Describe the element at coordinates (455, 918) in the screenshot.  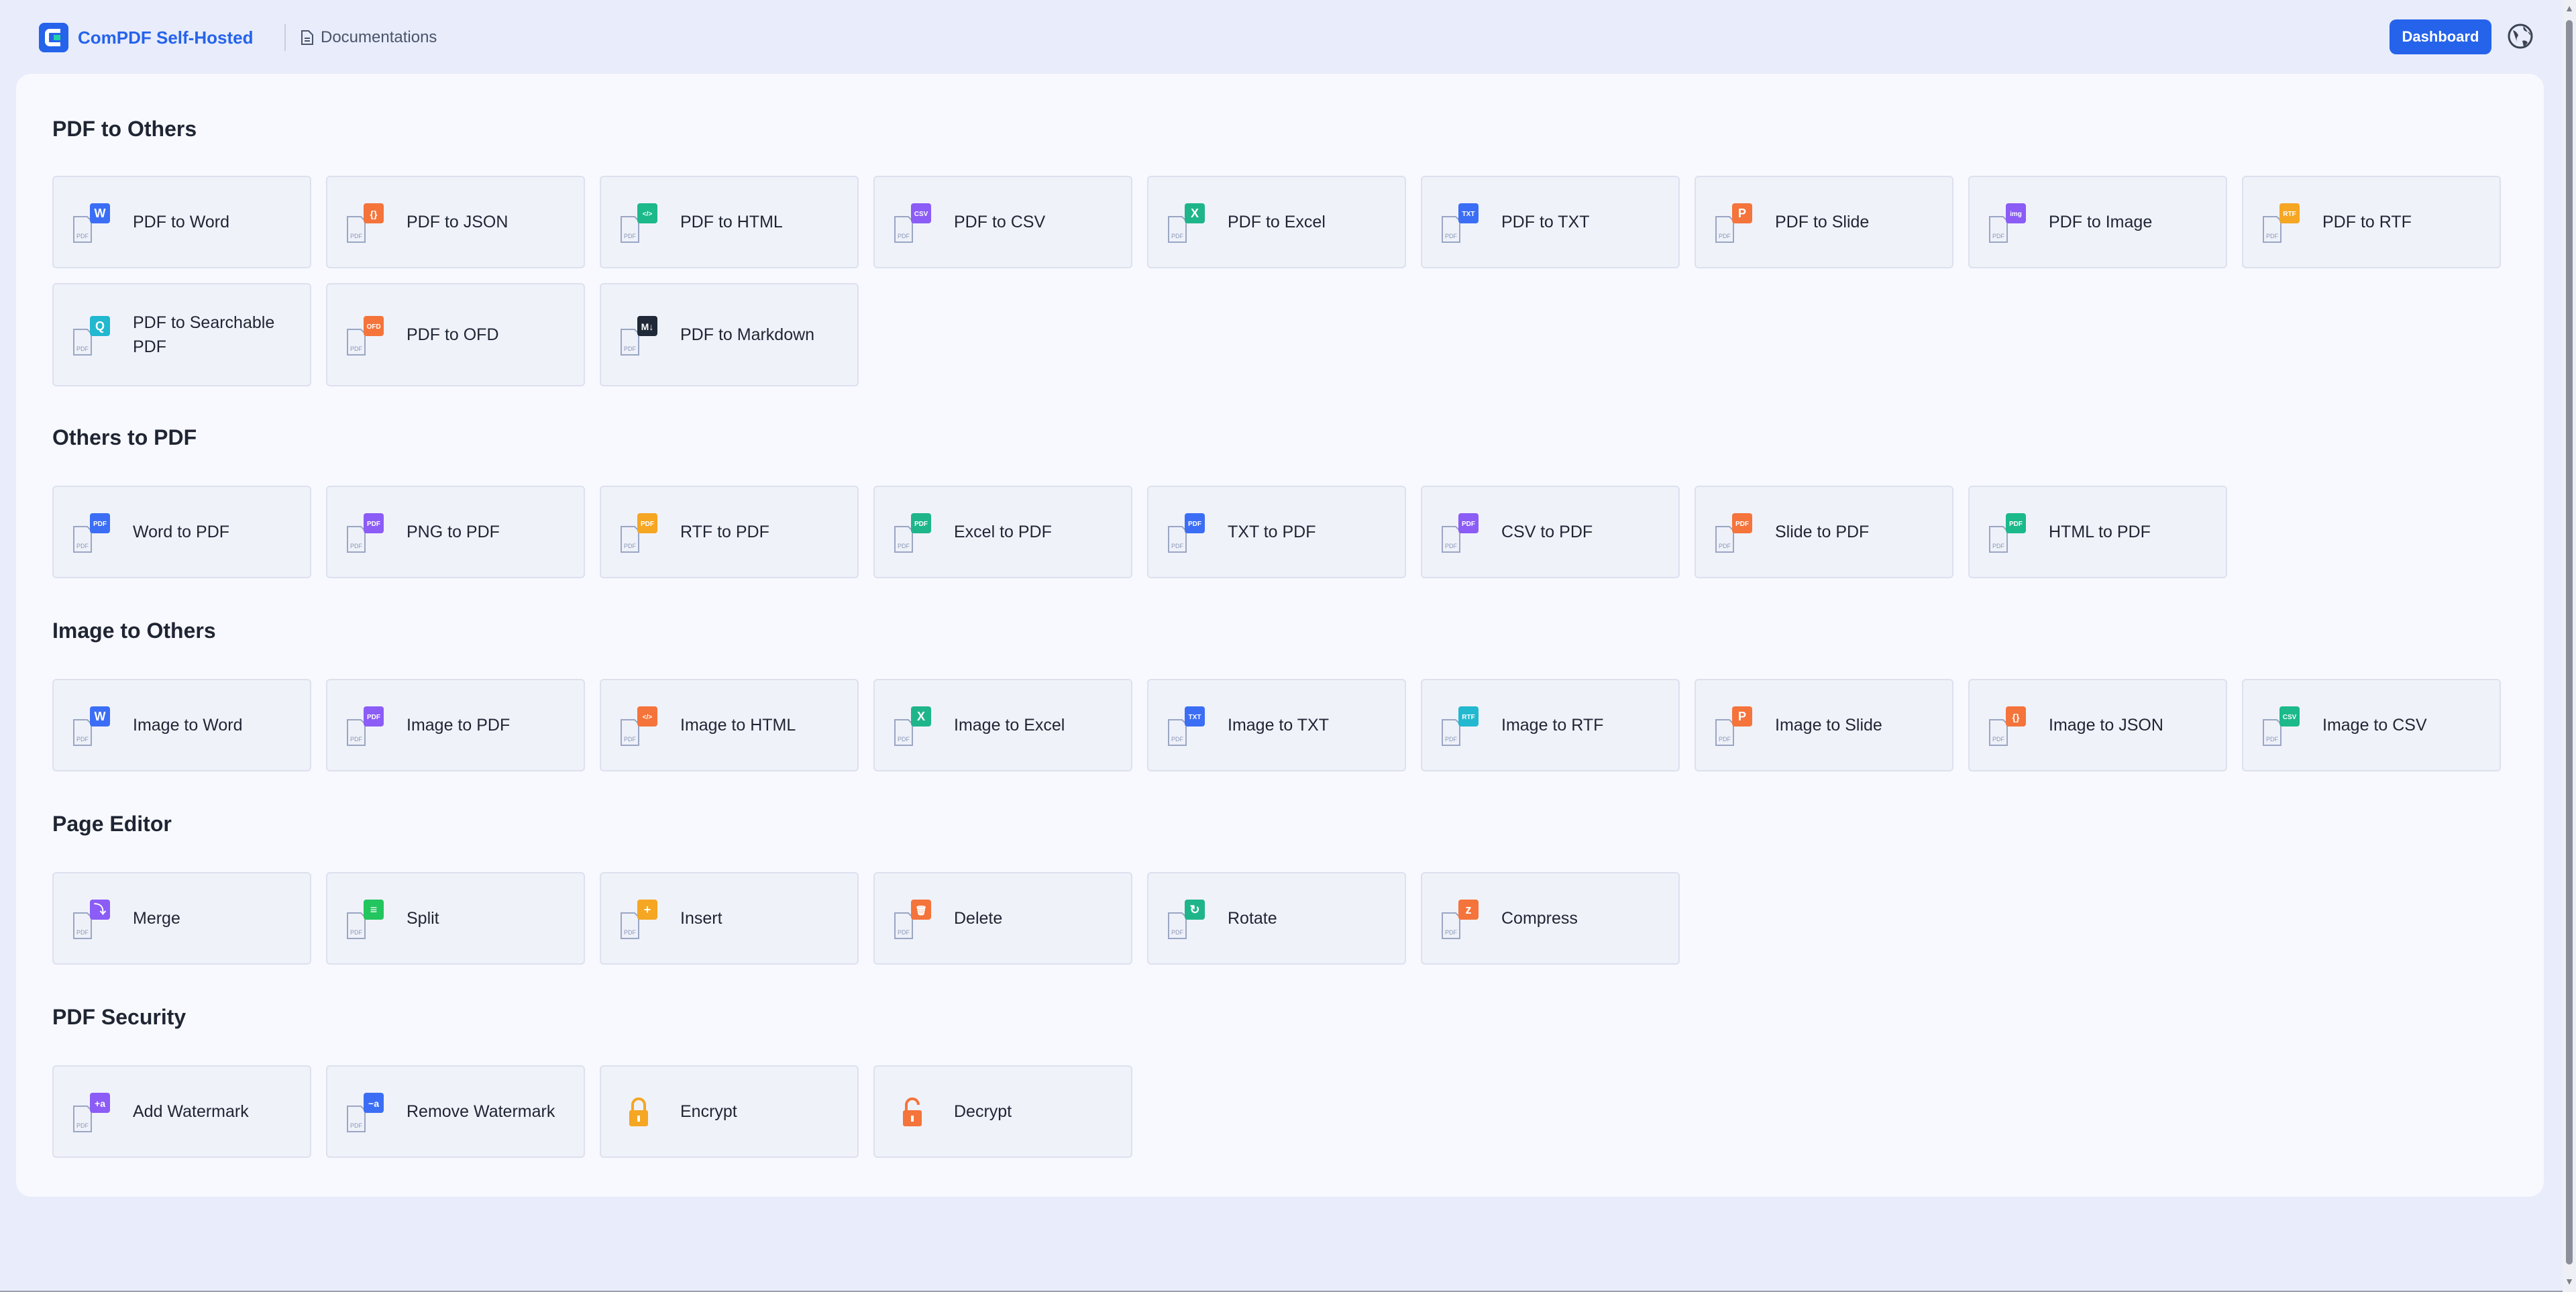
I see `tool-card-split: PDF ≡ Split` at that location.